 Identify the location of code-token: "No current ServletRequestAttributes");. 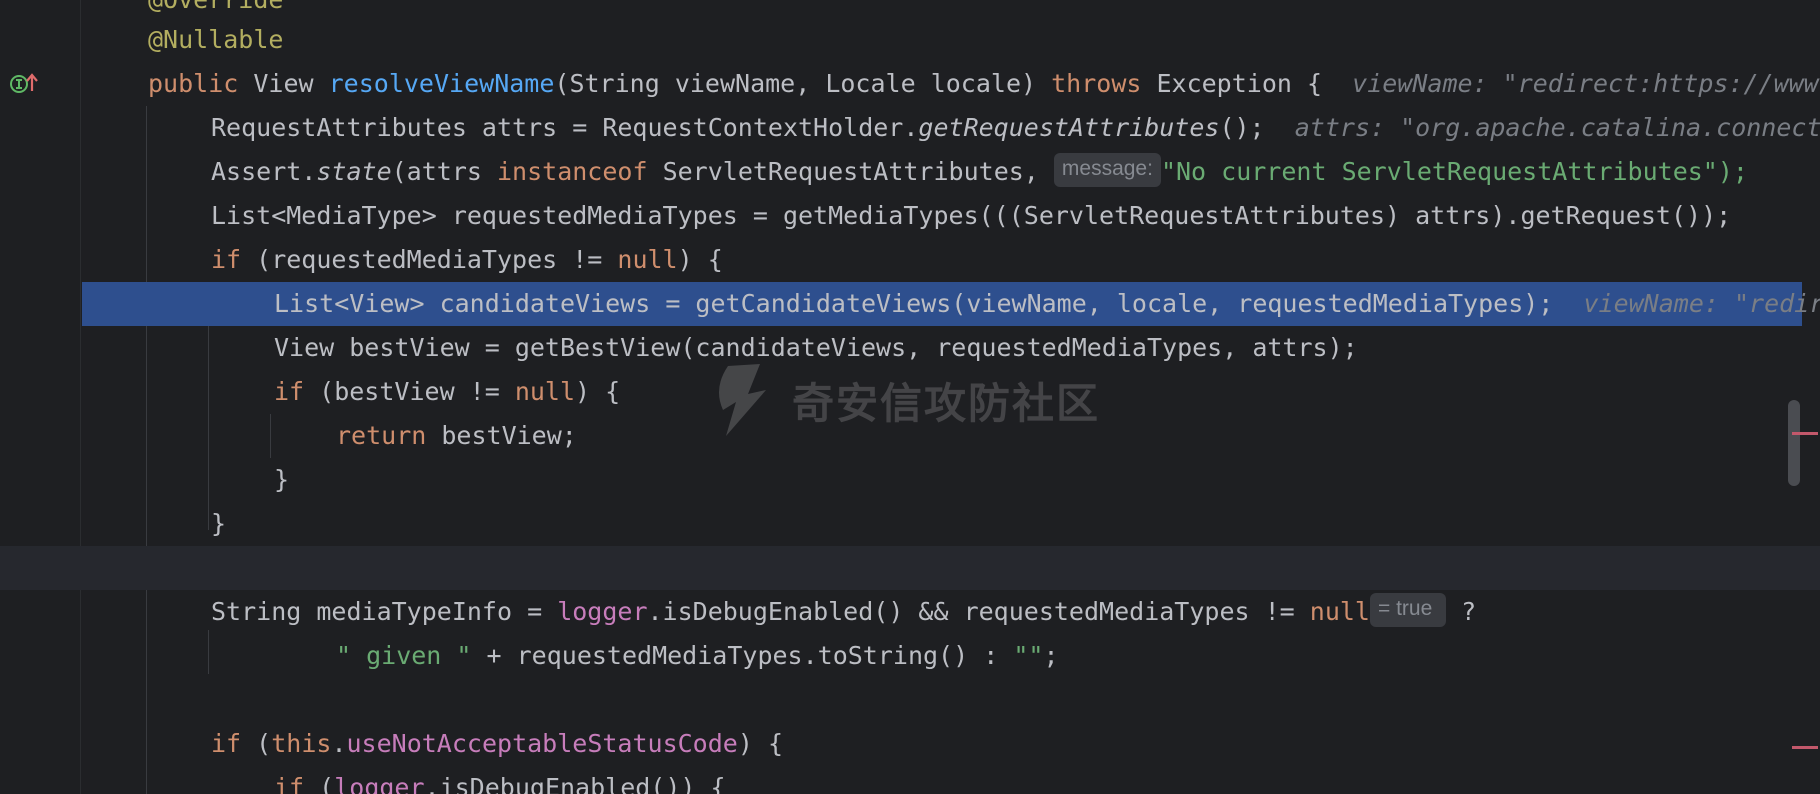
(1454, 171).